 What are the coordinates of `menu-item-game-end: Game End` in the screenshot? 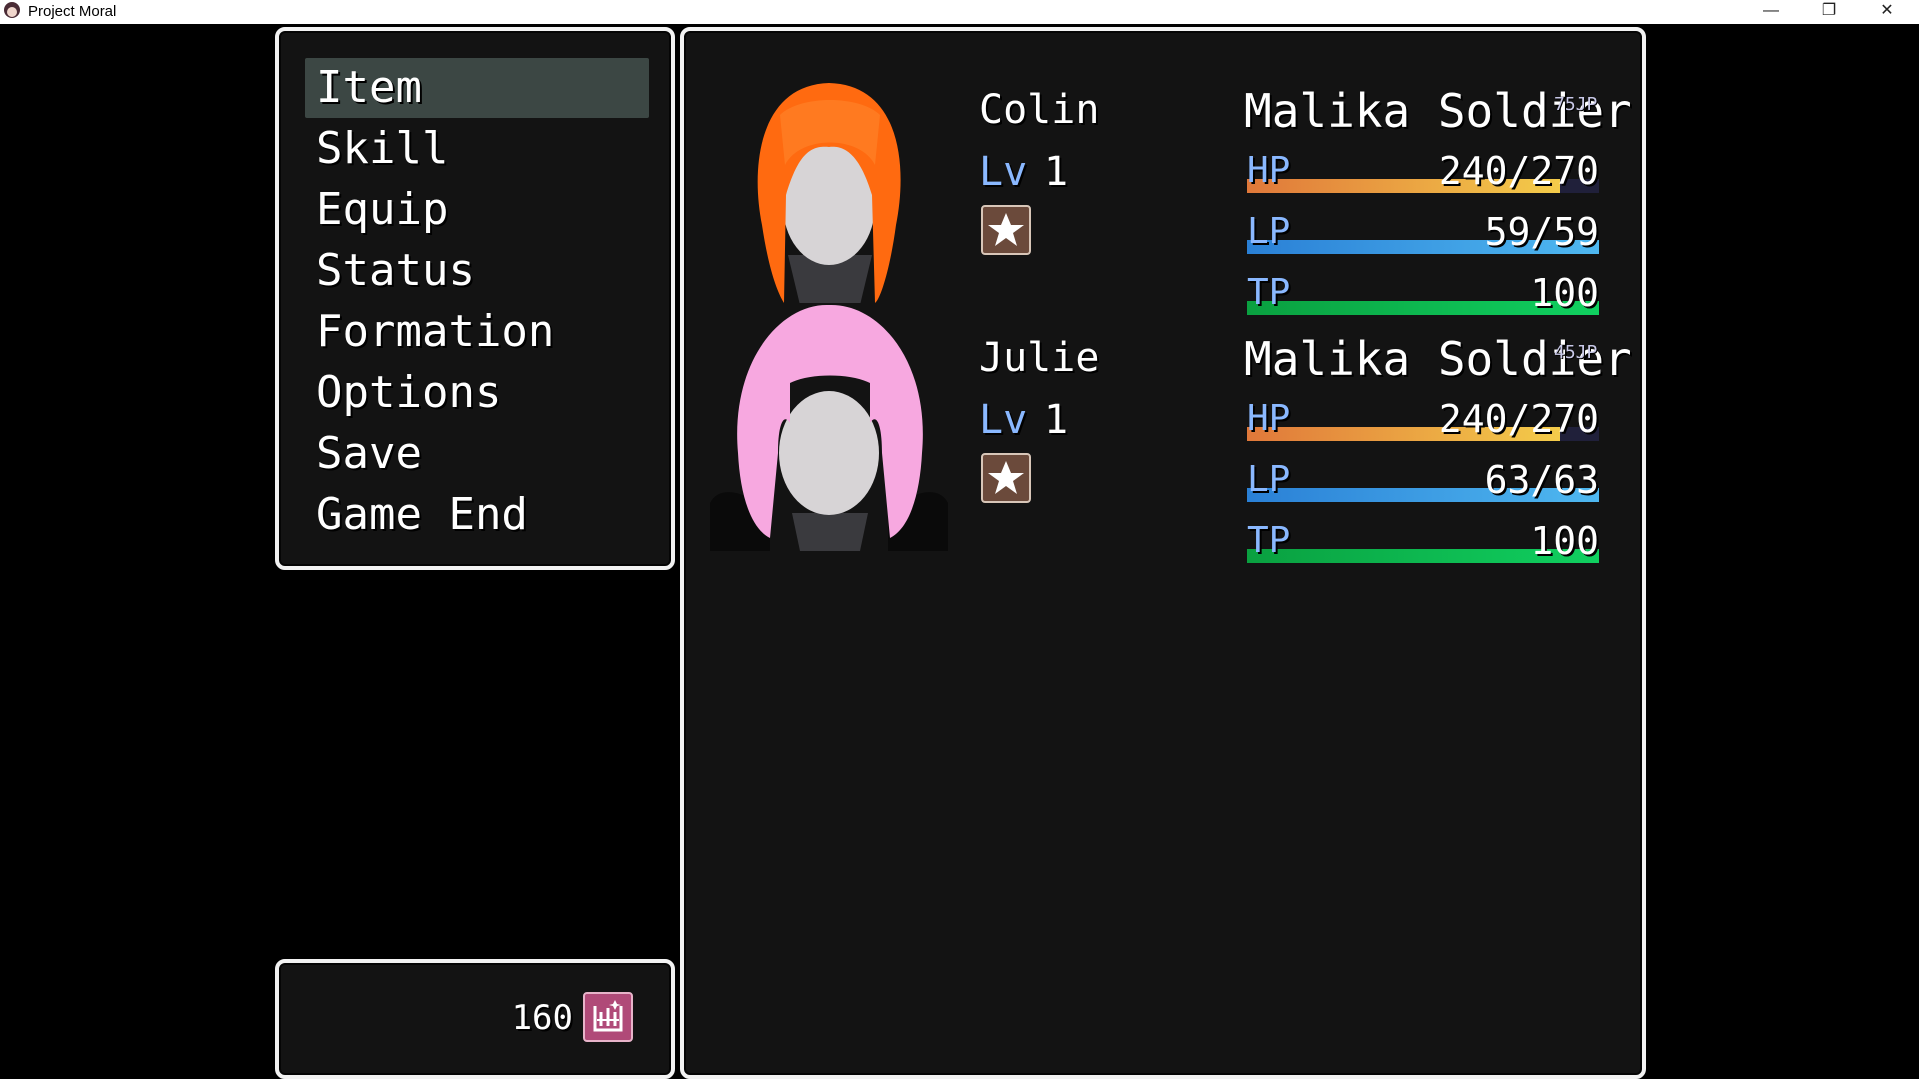 It's located at (477, 515).